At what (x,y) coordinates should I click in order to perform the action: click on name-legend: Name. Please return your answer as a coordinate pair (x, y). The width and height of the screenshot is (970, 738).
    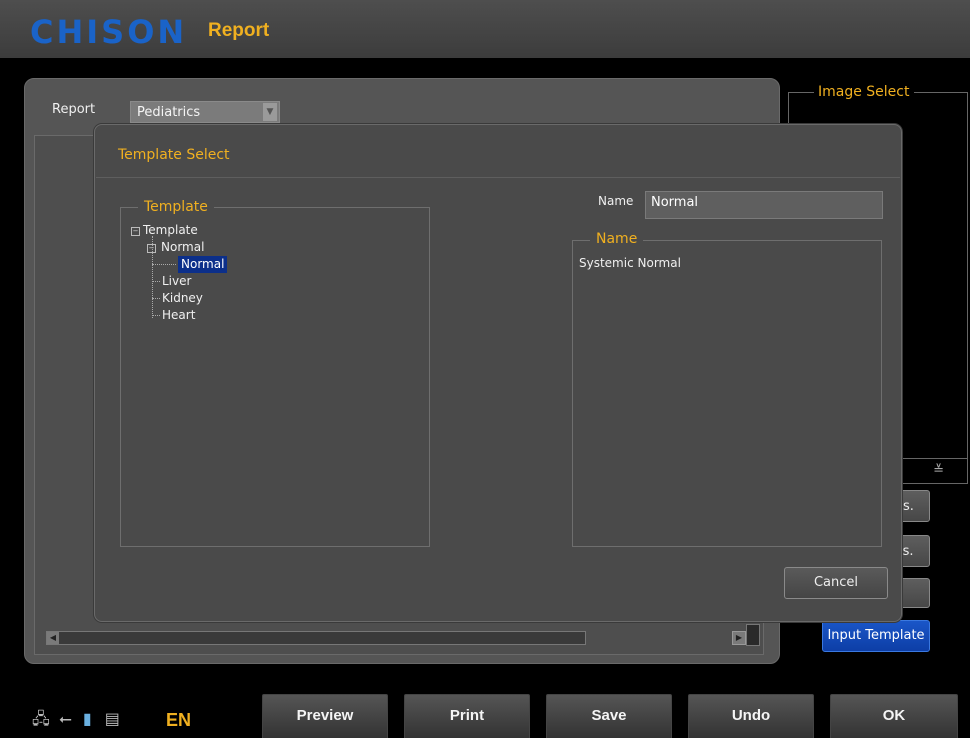
    Looking at the image, I should click on (617, 239).